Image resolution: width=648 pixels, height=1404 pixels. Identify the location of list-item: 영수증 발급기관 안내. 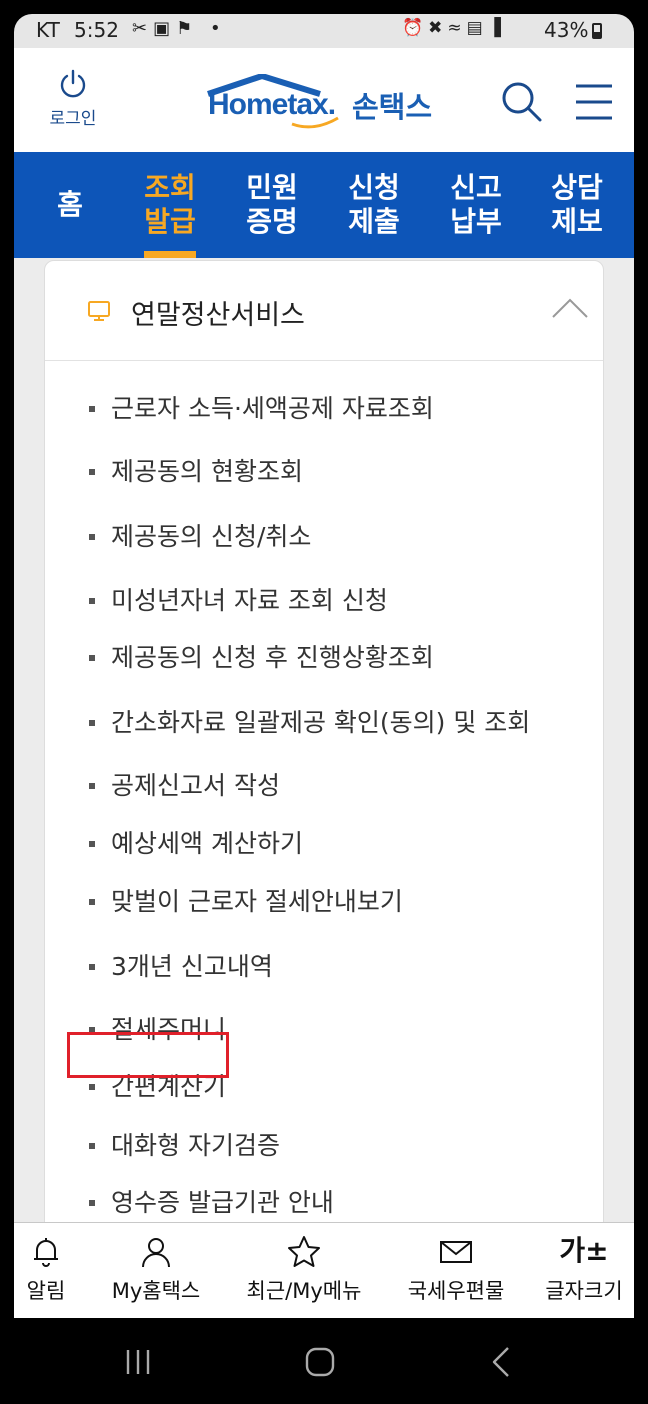
(204, 1203).